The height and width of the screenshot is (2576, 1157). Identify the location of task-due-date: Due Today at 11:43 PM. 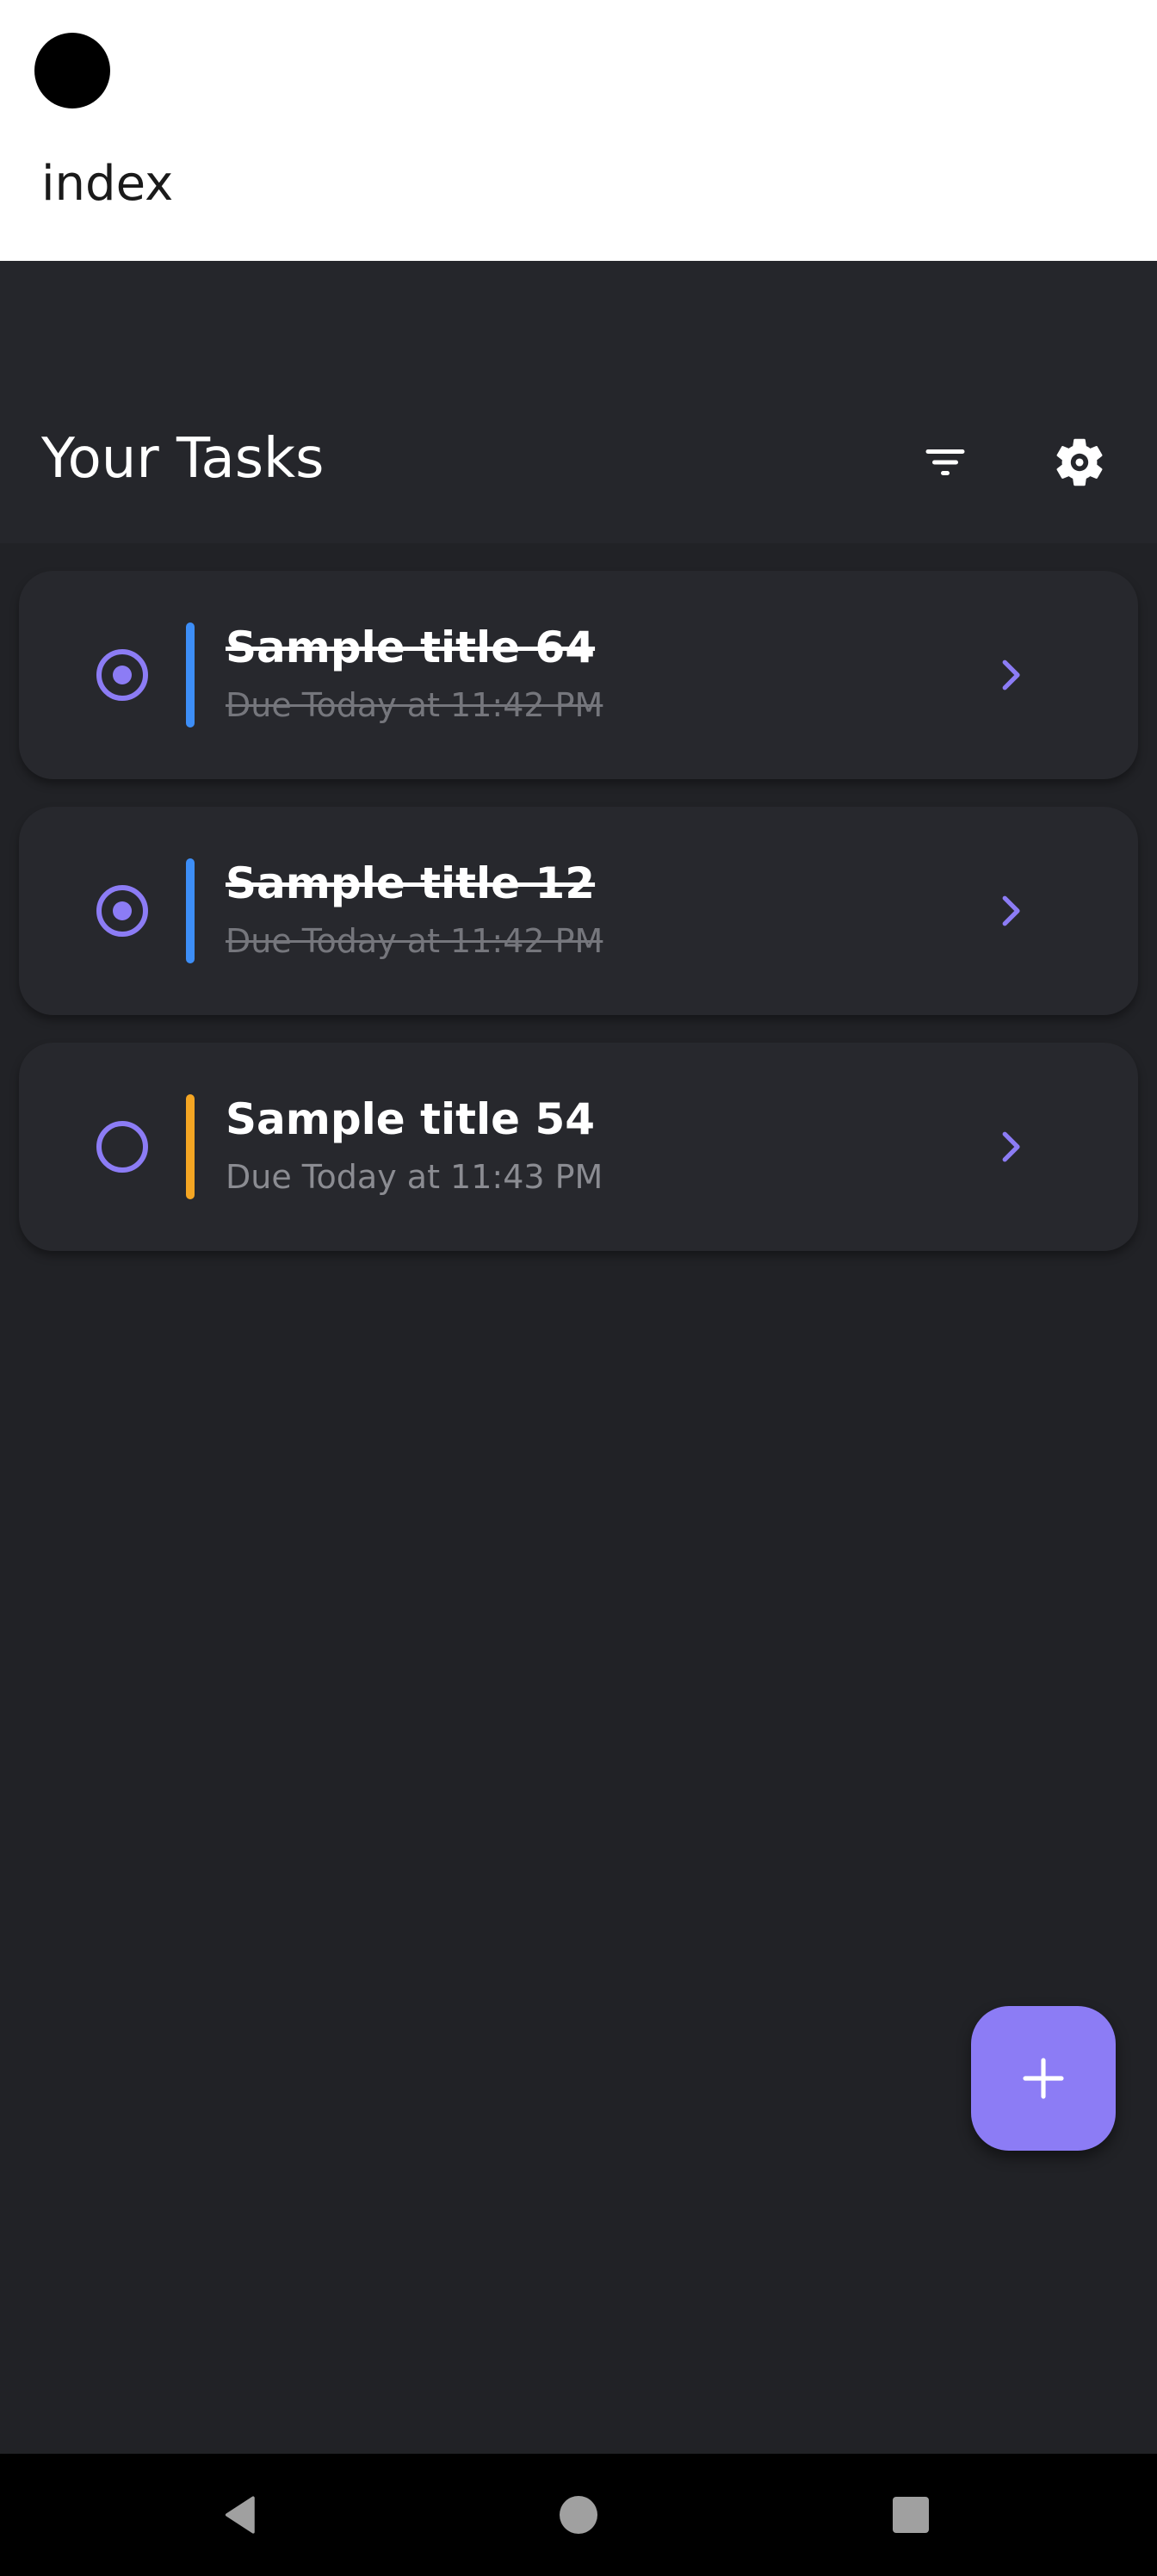
(415, 1177).